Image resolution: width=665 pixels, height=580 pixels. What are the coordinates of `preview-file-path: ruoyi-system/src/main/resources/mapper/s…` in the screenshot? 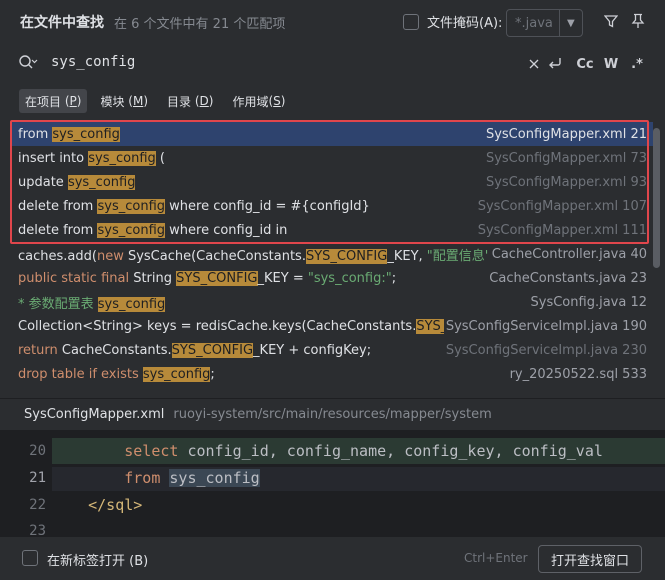 It's located at (332, 414).